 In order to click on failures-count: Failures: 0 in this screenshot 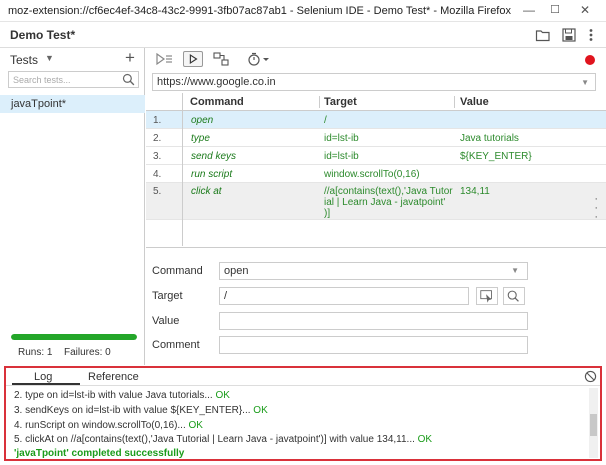, I will do `click(87, 352)`.